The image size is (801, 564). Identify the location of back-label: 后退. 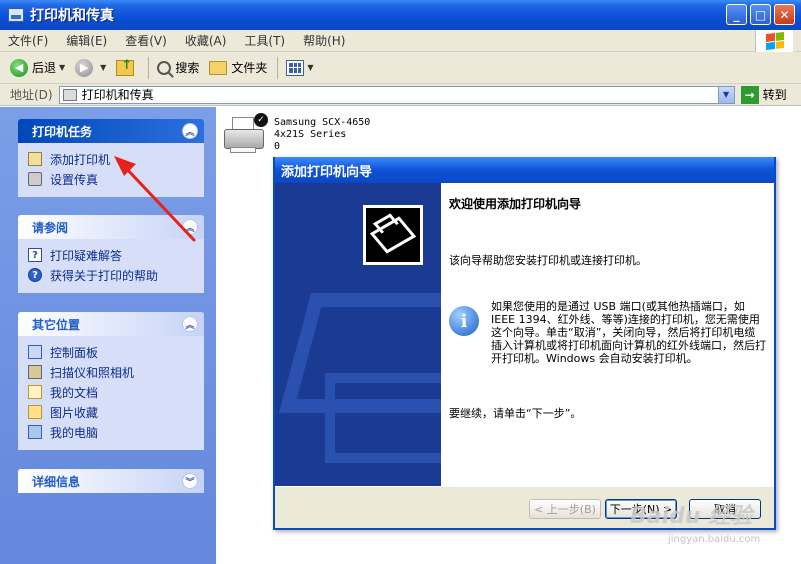
(44, 68).